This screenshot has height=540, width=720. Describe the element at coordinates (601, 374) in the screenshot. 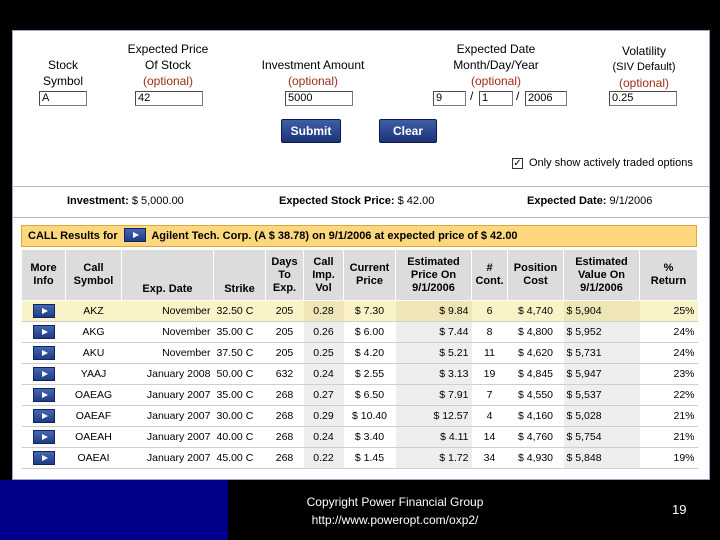

I see `table-cell: $ 5,947` at that location.